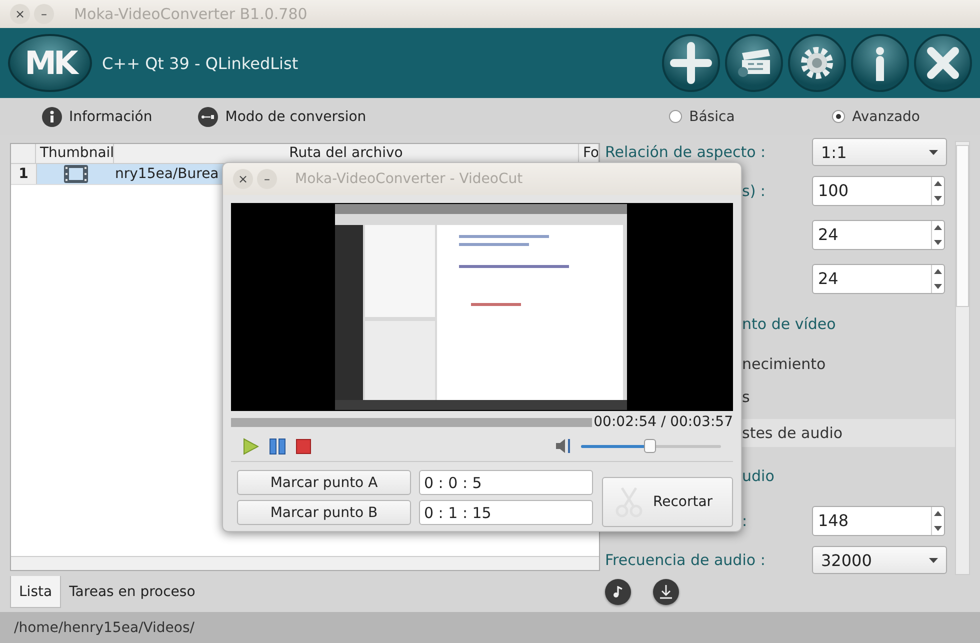 This screenshot has height=643, width=980. Describe the element at coordinates (663, 422) in the screenshot. I see `time-display: 00:02:54 / 00:03:57` at that location.